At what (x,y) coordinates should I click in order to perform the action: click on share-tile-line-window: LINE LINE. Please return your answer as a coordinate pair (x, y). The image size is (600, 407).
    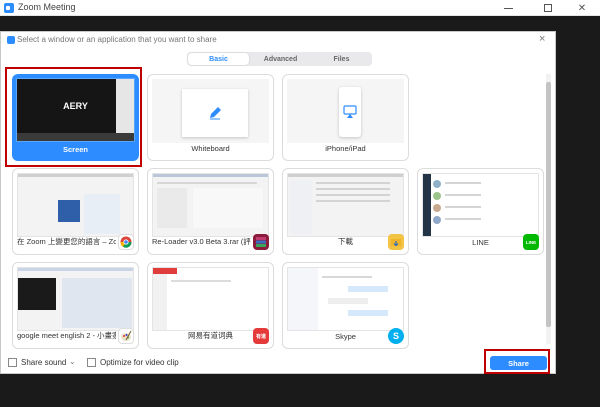
    Looking at the image, I should click on (480, 211).